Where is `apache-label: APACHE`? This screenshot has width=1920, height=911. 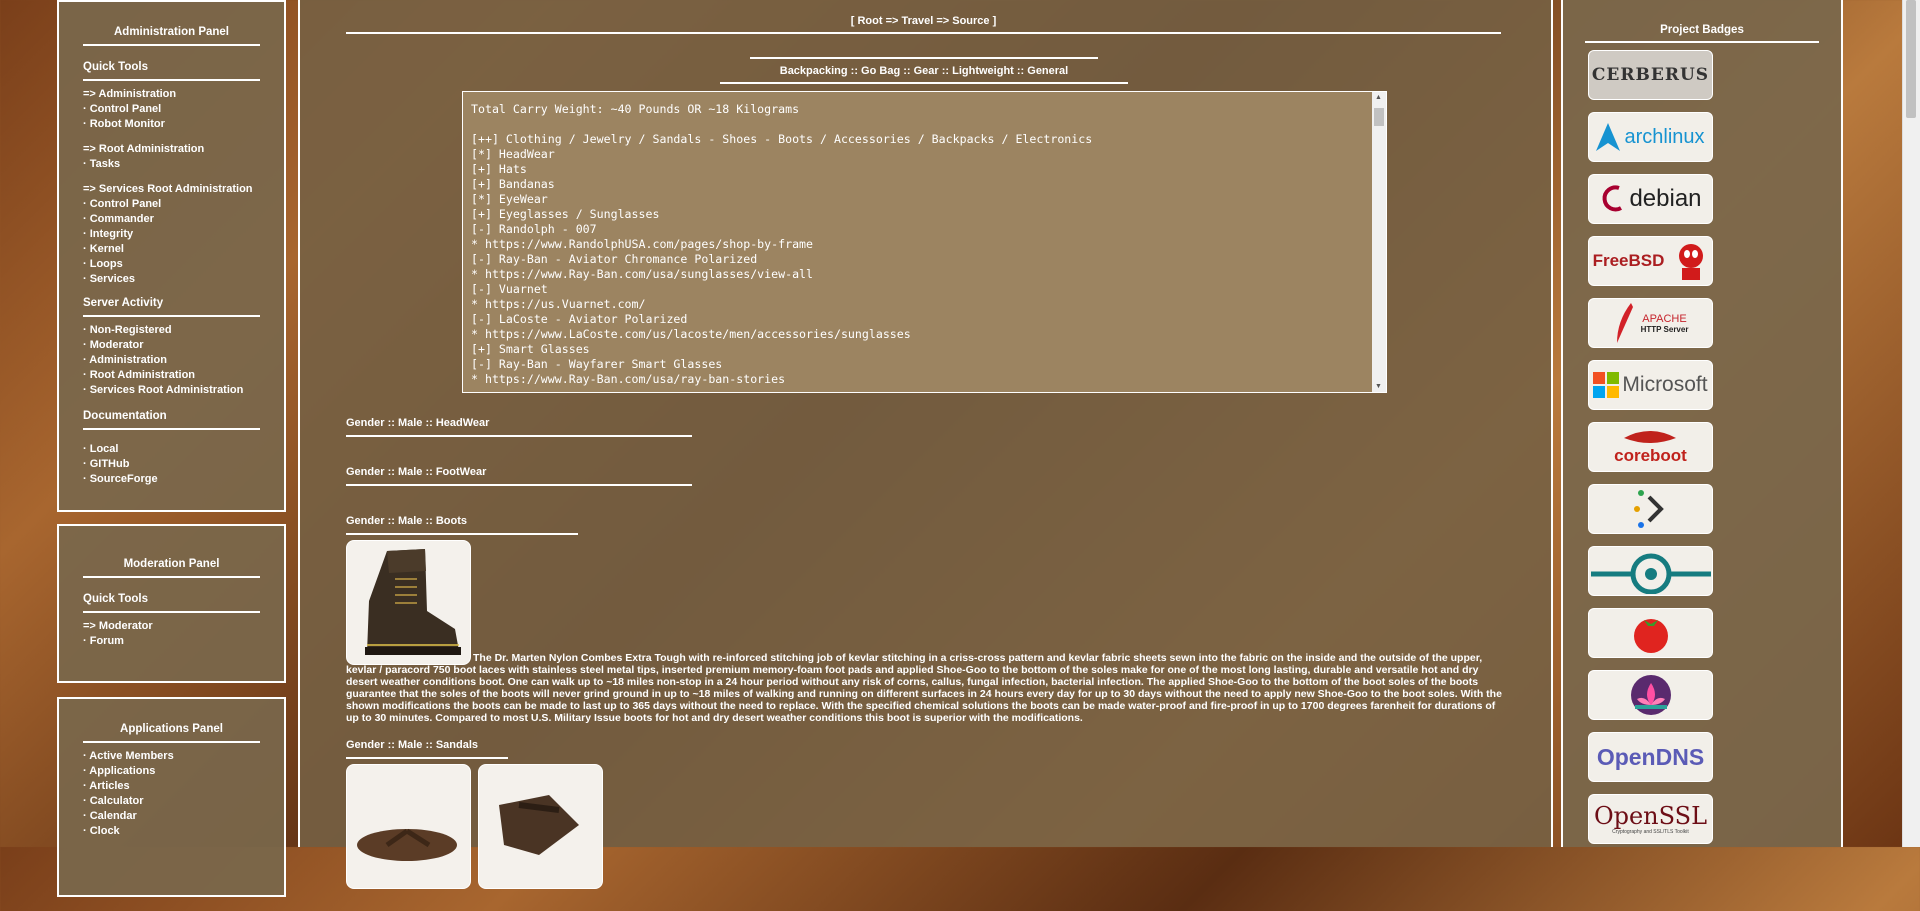
apache-label: APACHE is located at coordinates (1664, 318).